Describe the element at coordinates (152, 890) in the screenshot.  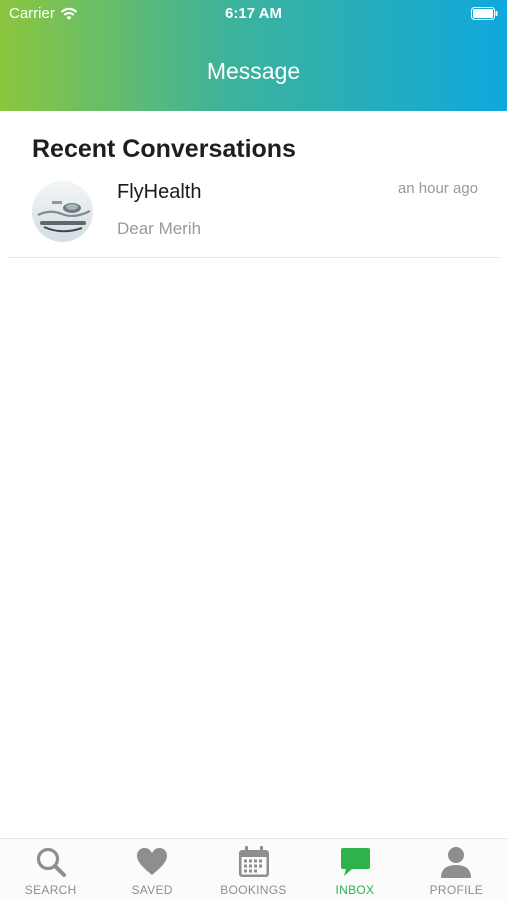
I see `tab-saved-label: SAVED` at that location.